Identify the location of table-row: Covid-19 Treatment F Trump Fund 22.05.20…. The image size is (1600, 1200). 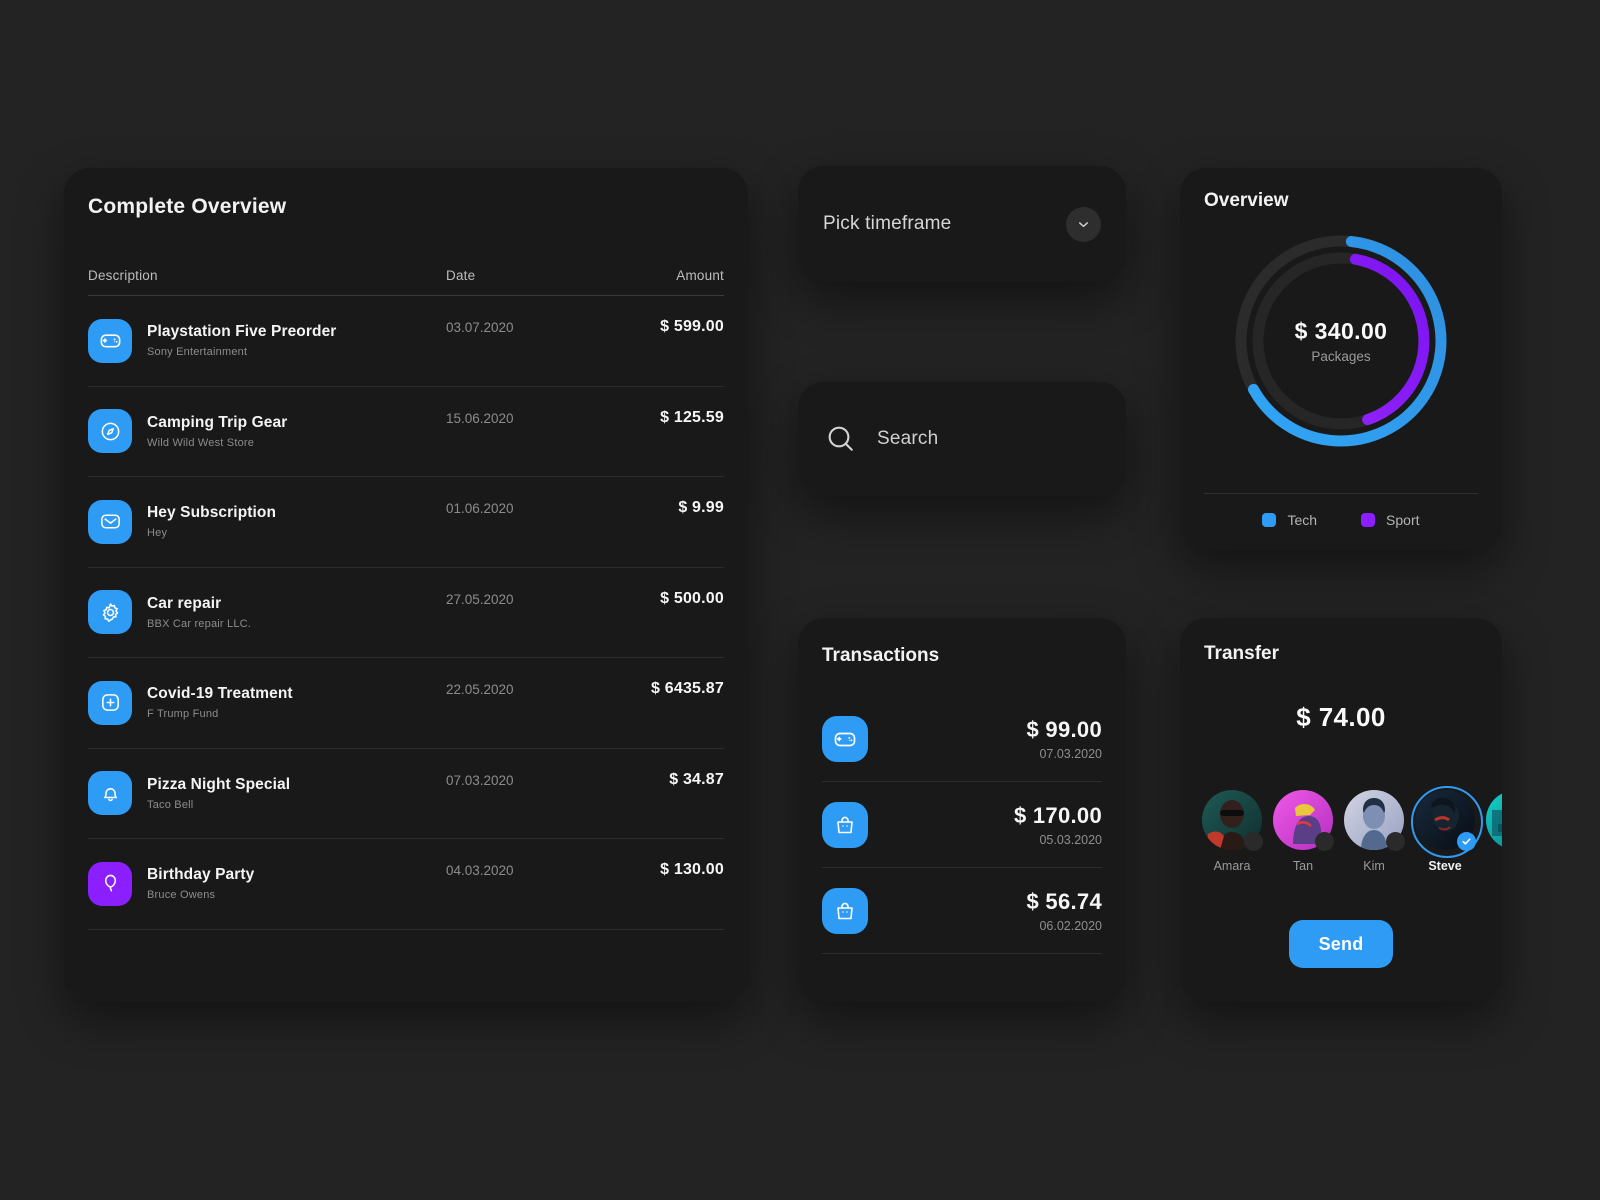
(406, 703).